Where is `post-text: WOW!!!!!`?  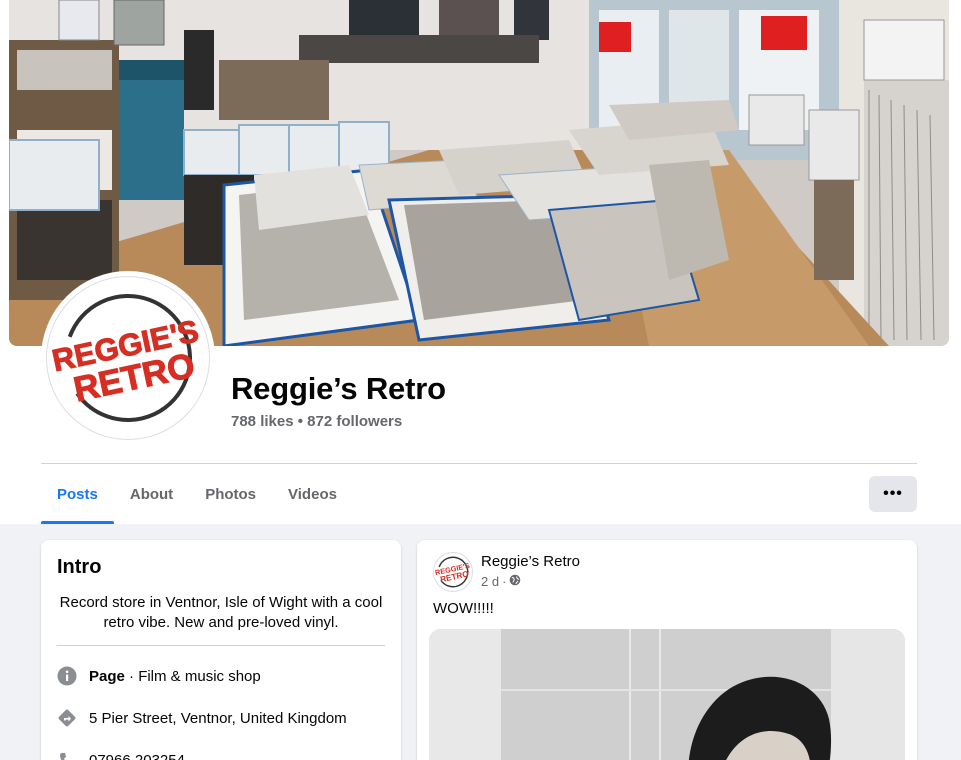 post-text: WOW!!!!! is located at coordinates (463, 608).